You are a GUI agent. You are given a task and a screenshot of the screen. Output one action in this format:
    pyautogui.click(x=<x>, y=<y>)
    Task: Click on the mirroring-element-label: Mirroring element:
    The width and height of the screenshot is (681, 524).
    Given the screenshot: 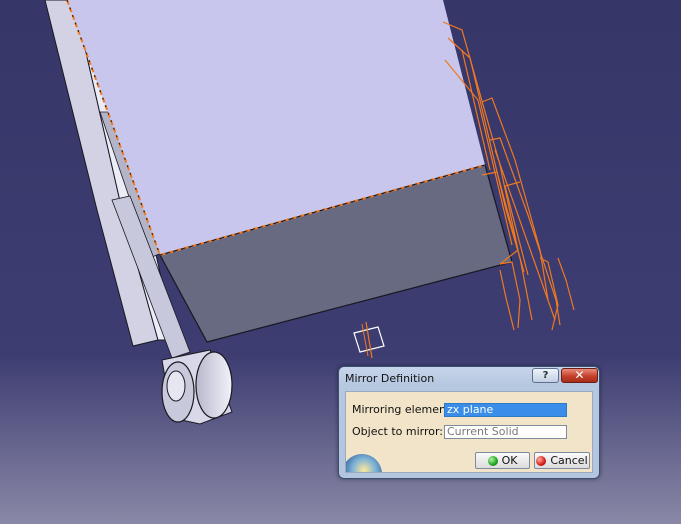 What is the action you would take?
    pyautogui.click(x=403, y=409)
    